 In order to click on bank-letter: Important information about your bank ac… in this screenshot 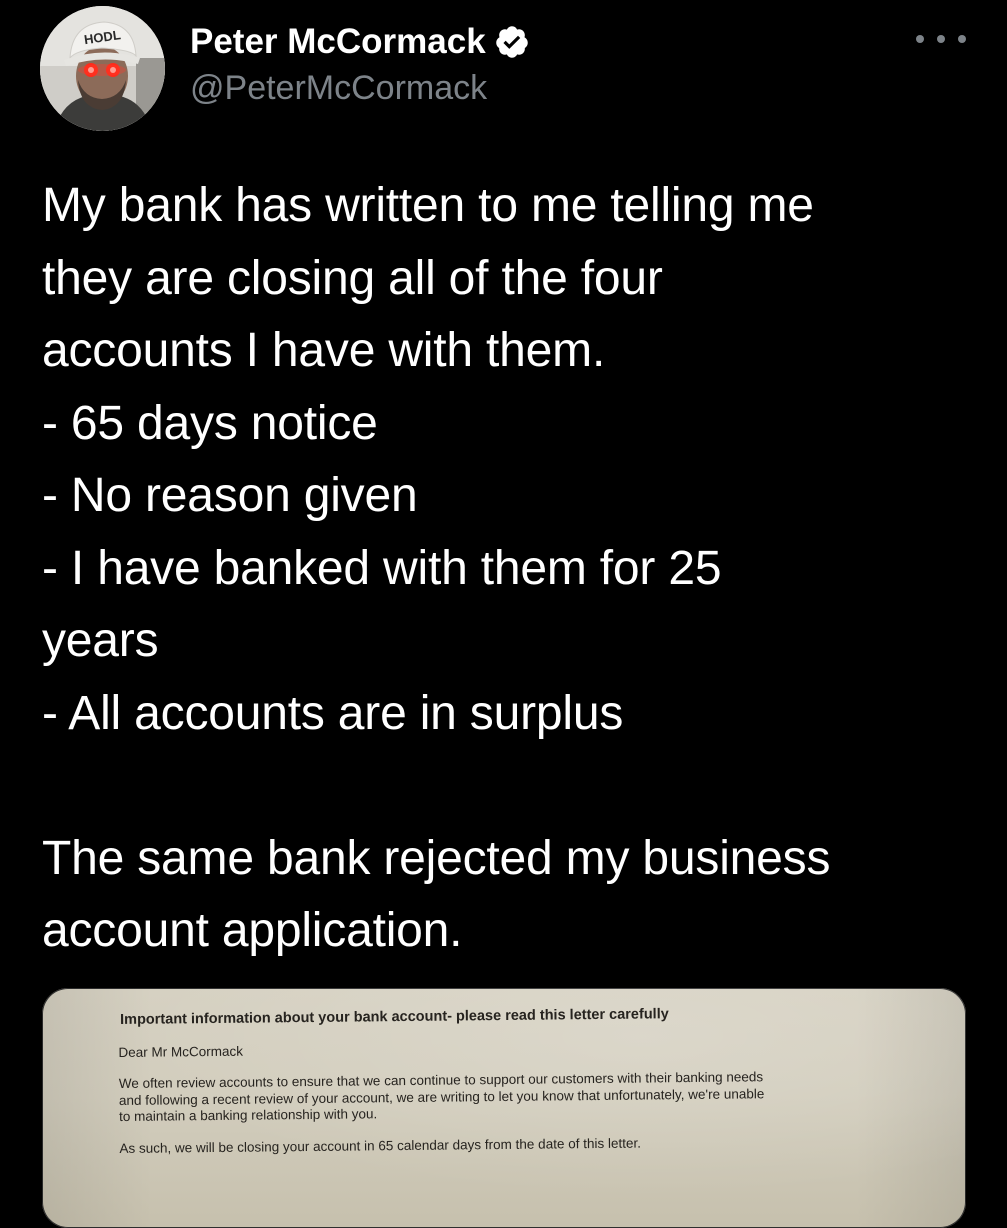, I will do `click(528, 1079)`.